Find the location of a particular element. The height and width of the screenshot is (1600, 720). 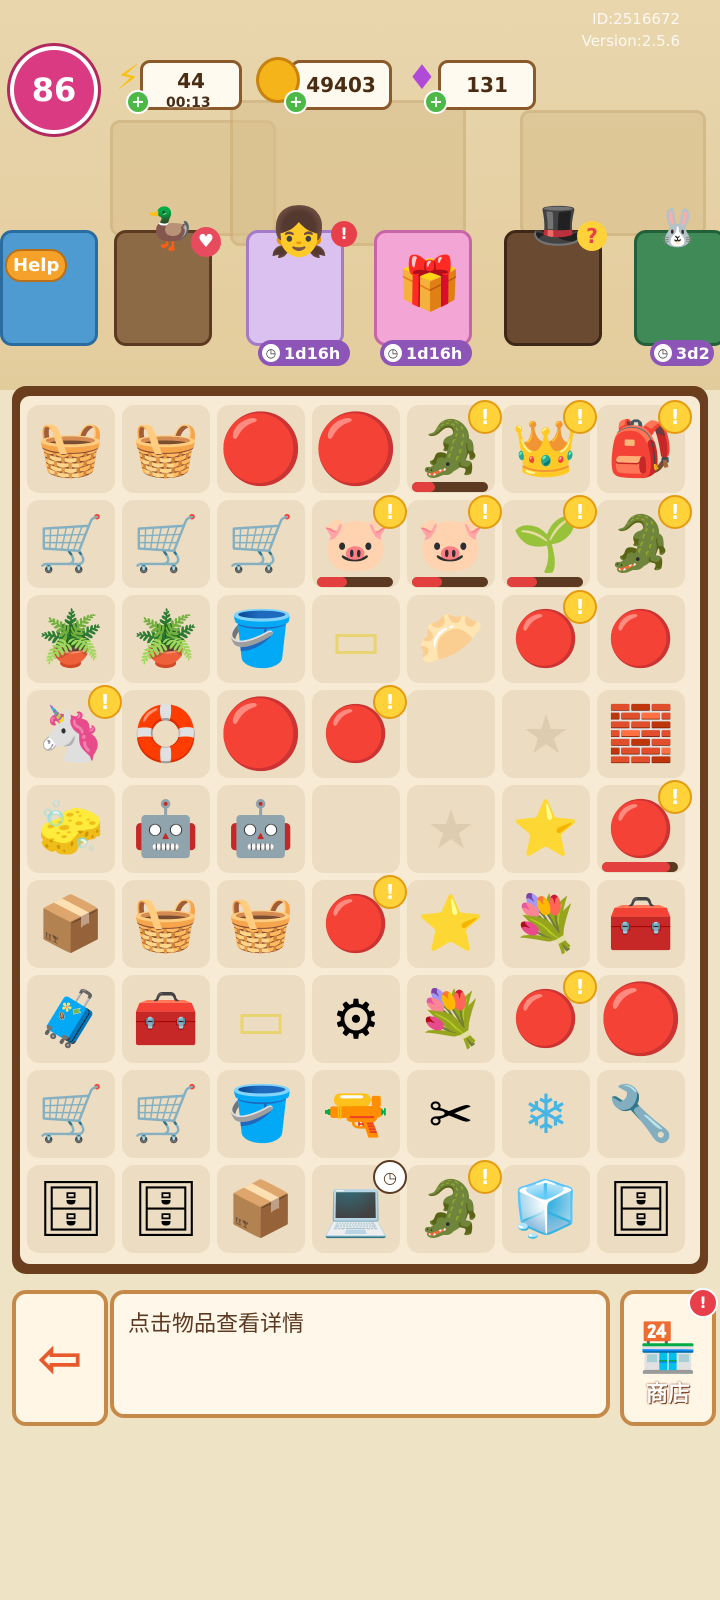

flower-basket-item: 🧺 is located at coordinates (71, 449).